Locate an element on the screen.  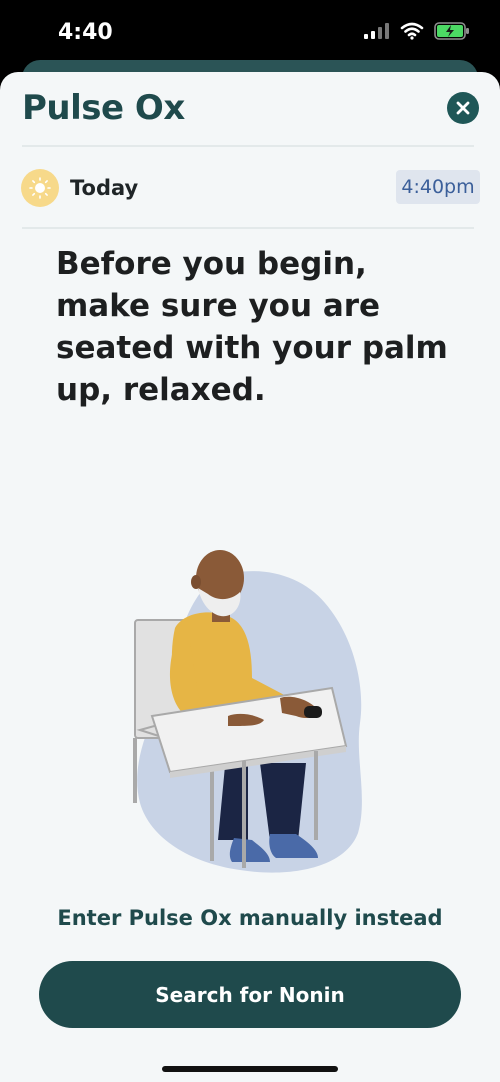
person-seated-illustration is located at coordinates (247, 711).